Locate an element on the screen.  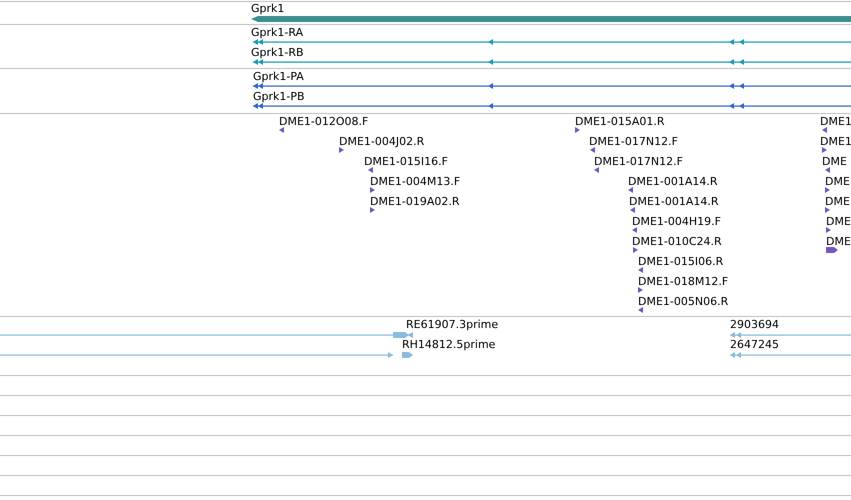
feature-label: DME1-015A01.R is located at coordinates (620, 121).